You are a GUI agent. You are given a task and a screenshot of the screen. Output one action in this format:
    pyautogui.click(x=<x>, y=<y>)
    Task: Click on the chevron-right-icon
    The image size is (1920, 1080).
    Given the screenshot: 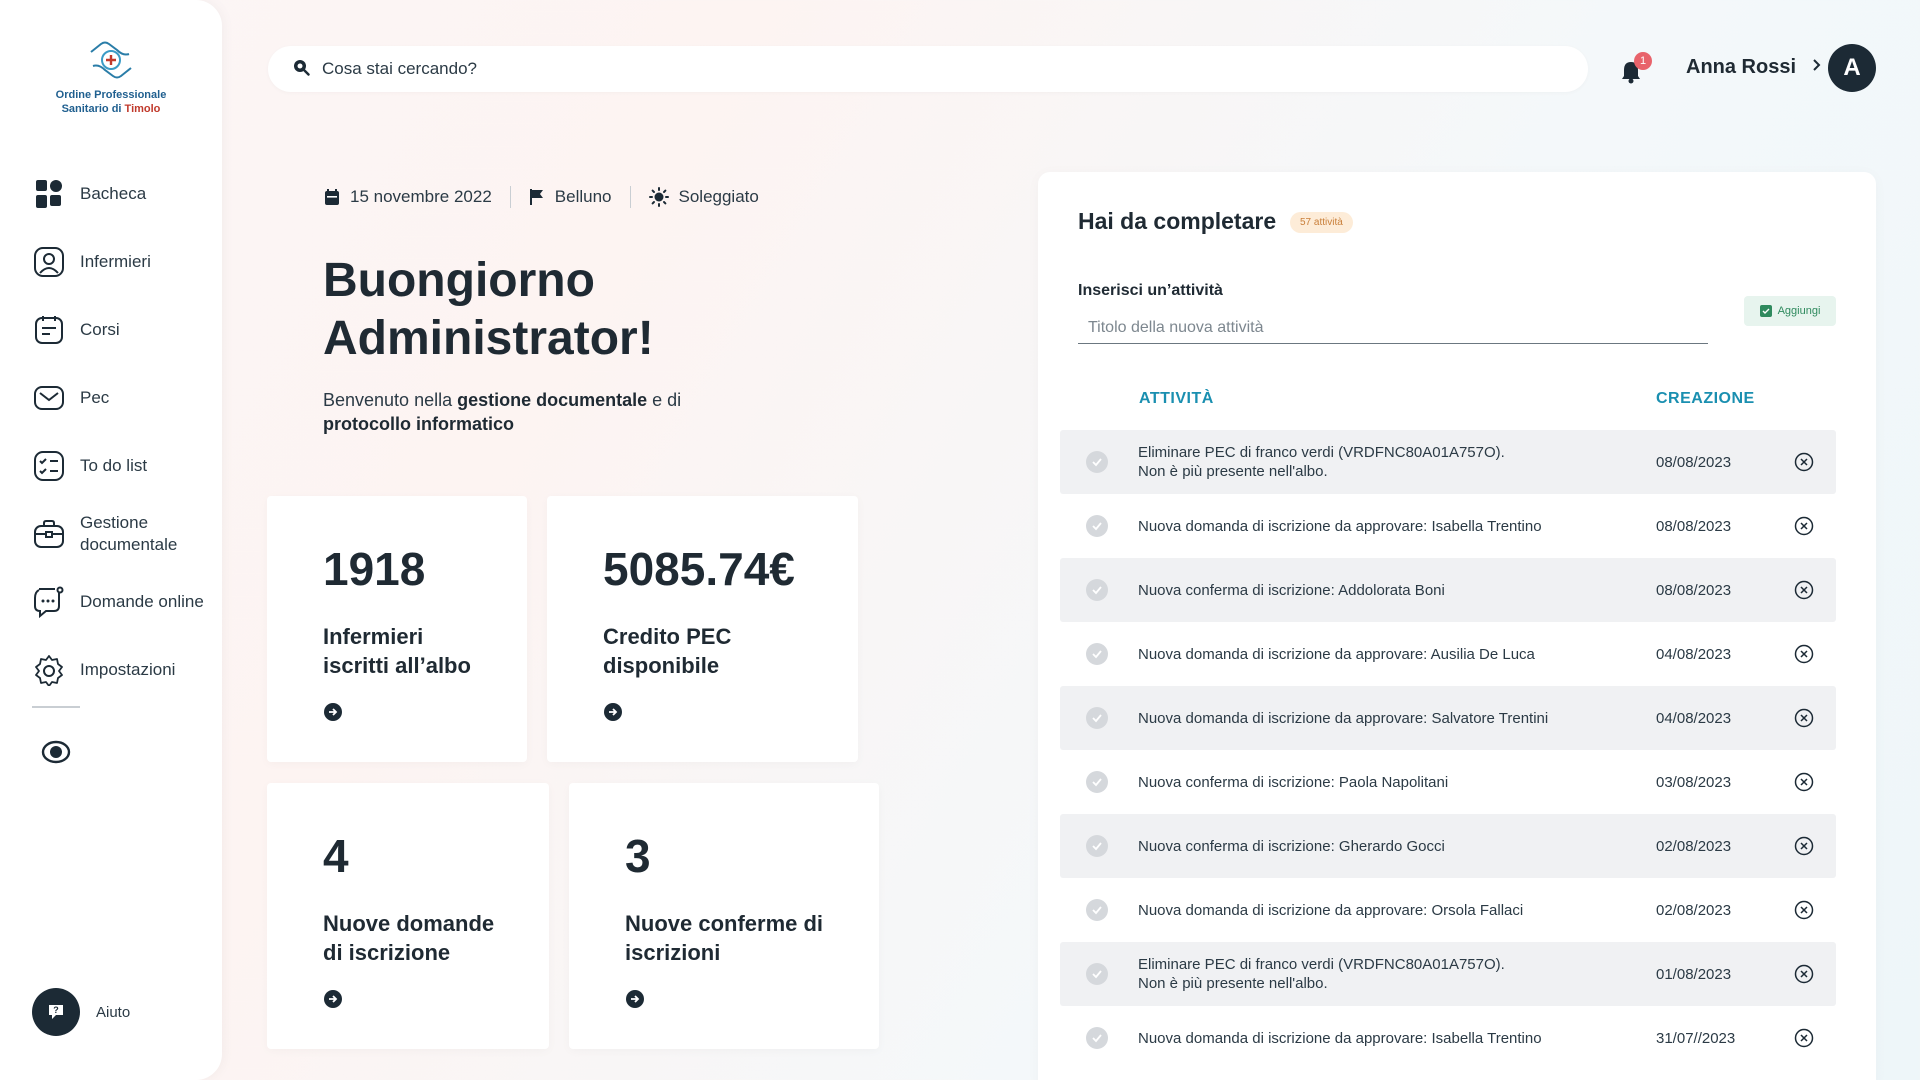 What is the action you would take?
    pyautogui.click(x=1817, y=67)
    